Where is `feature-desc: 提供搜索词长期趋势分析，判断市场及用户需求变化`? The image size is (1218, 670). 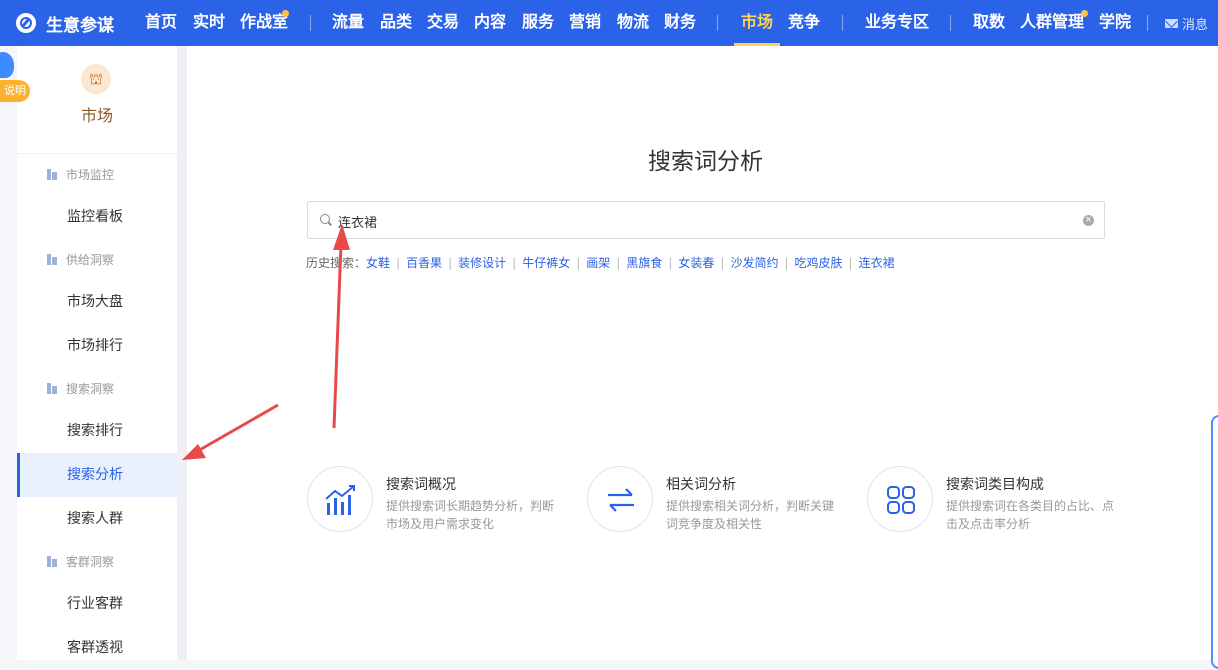 feature-desc: 提供搜索词长期趋势分析，判断市场及用户需求变化 is located at coordinates (470, 515).